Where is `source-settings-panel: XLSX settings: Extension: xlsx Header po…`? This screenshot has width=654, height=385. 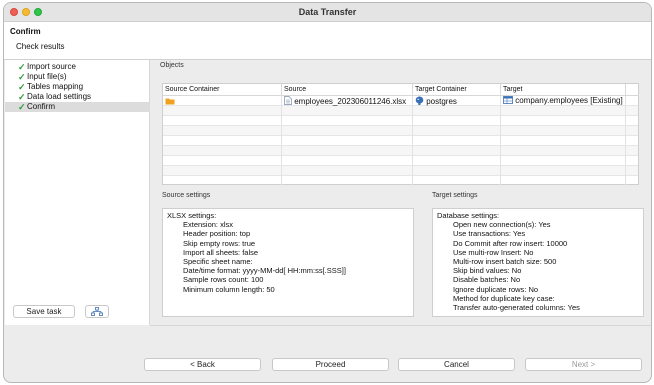 source-settings-panel: XLSX settings: Extension: xlsx Header po… is located at coordinates (288, 262).